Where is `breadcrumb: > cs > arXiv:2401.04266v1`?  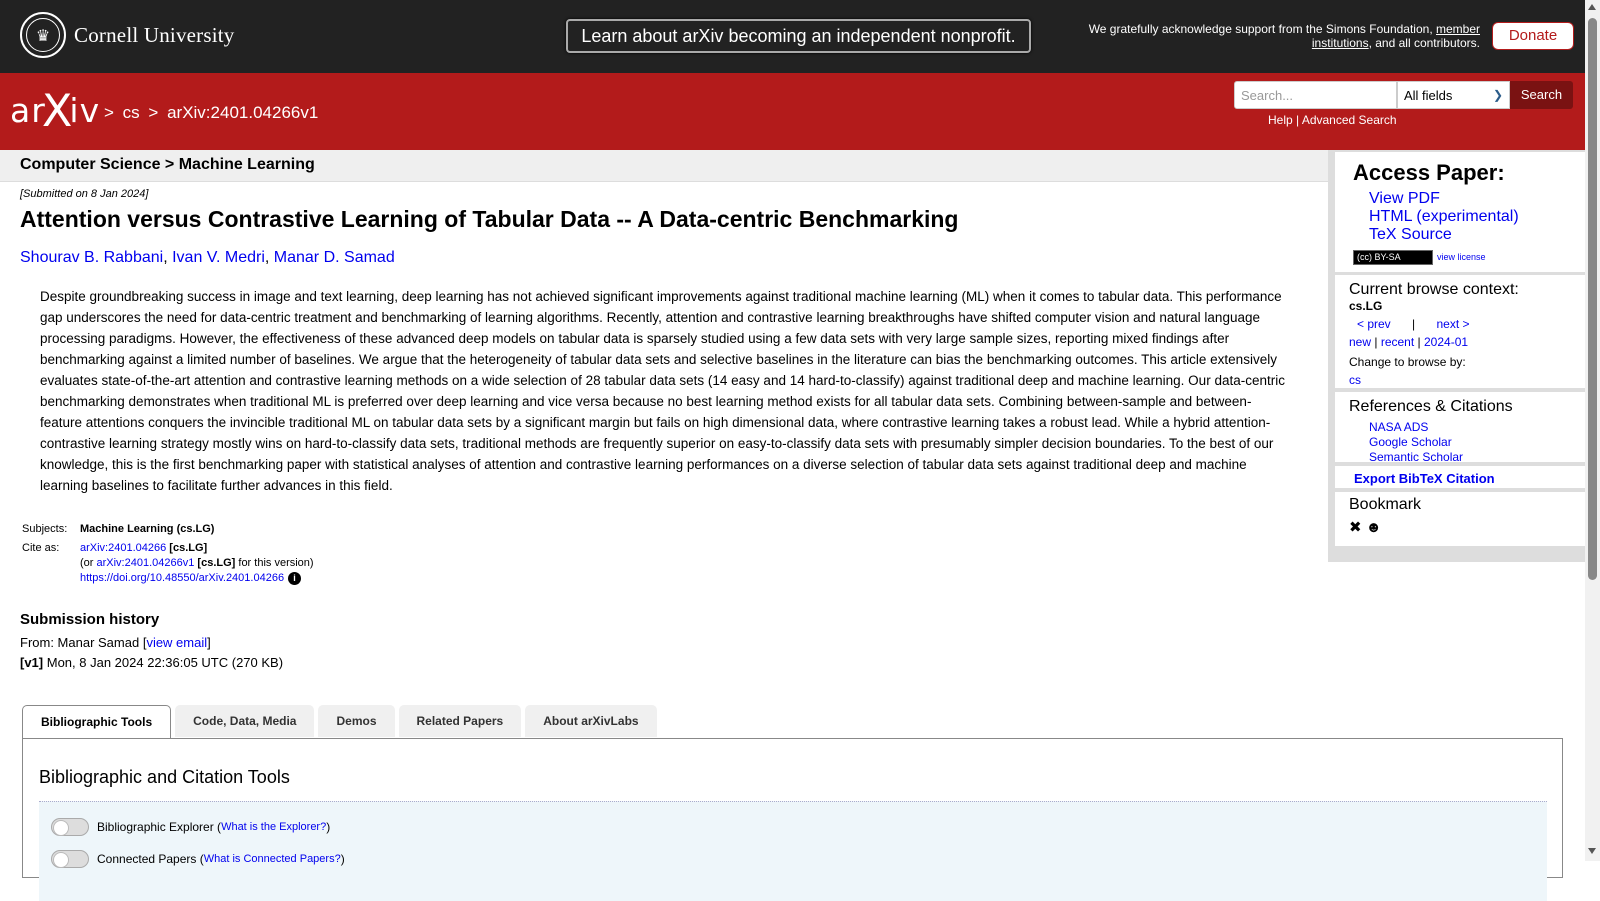
breadcrumb: > cs > arXiv:2401.04266v1 is located at coordinates (213, 113).